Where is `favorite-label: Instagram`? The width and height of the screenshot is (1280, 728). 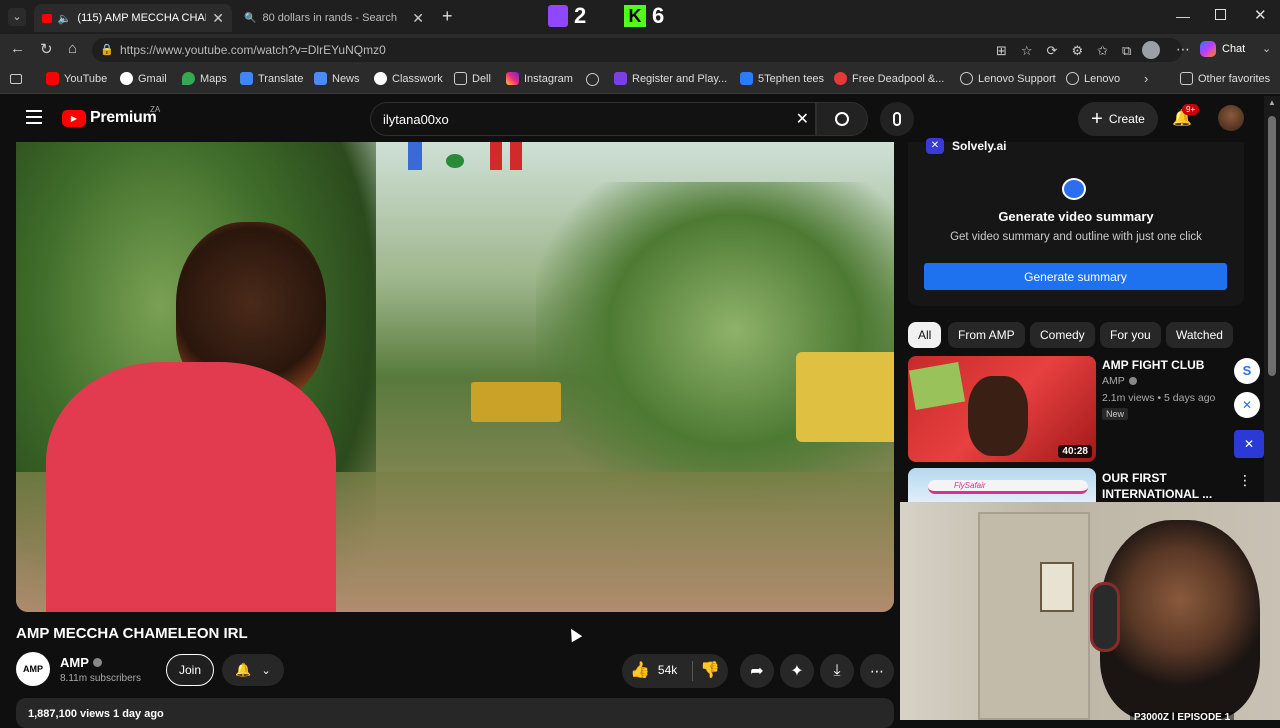
favorite-label: Instagram is located at coordinates (548, 78).